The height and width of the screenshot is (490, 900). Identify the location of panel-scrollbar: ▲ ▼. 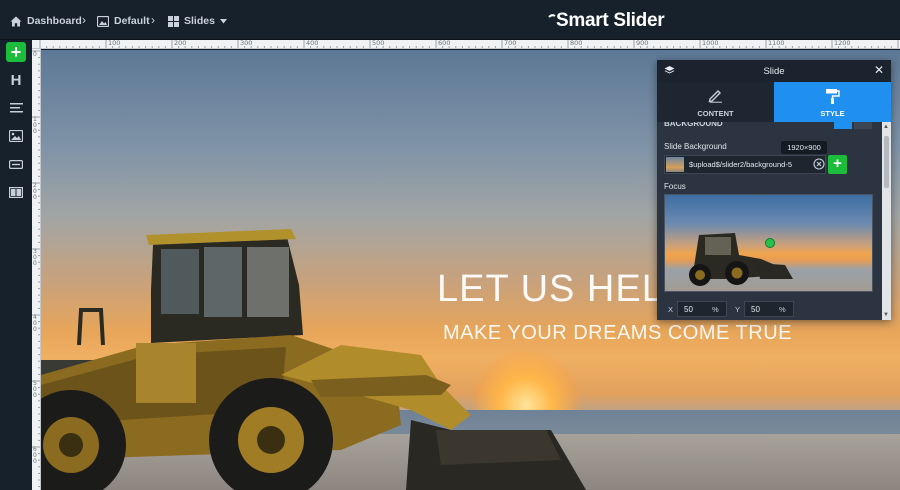
(886, 221).